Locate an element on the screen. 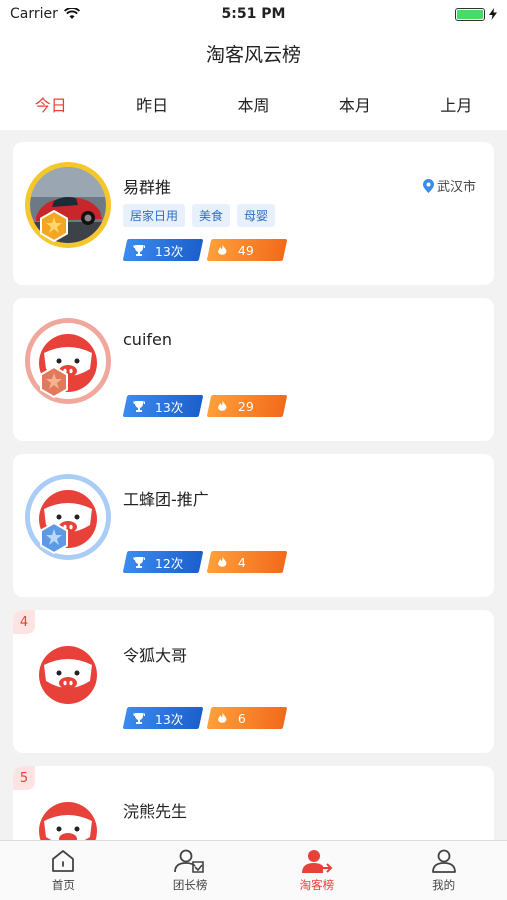 The height and width of the screenshot is (900, 507). times-value: 12次 is located at coordinates (169, 563).